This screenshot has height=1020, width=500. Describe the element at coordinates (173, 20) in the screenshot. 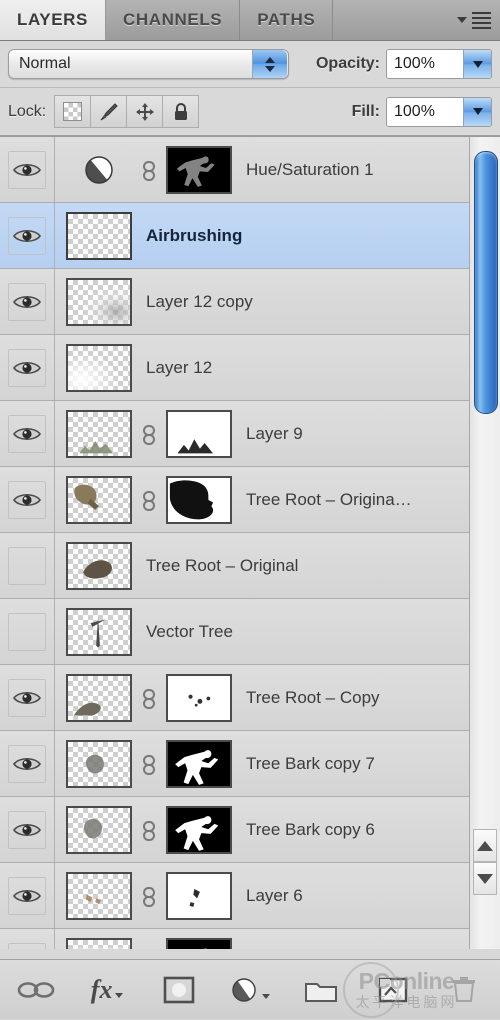

I see `tab-channels: CHANNELS` at that location.